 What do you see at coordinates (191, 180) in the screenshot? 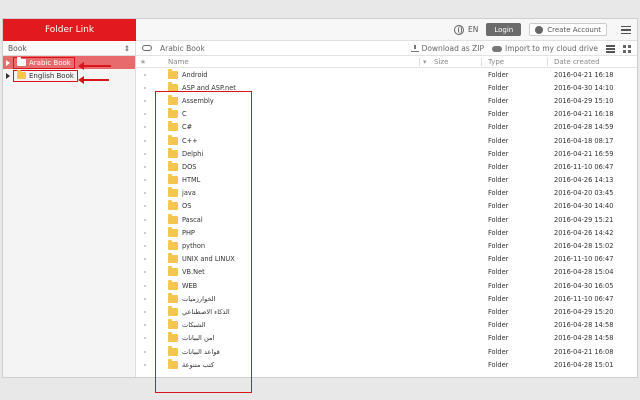
I see `file-name: HTML` at bounding box center [191, 180].